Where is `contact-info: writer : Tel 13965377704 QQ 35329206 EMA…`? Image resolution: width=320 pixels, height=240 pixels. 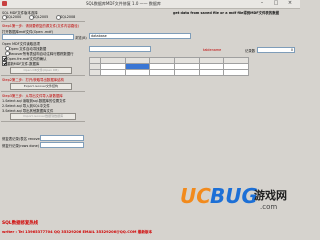 contact-info: writer : Tel 13965377704 QQ 35329206 EMA… is located at coordinates (77, 232).